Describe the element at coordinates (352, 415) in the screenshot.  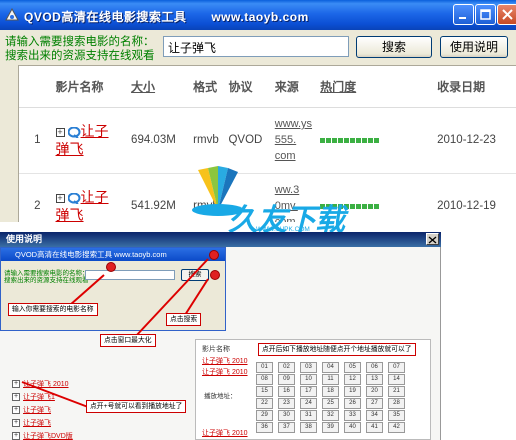
I see `episode-button: 33` at that location.